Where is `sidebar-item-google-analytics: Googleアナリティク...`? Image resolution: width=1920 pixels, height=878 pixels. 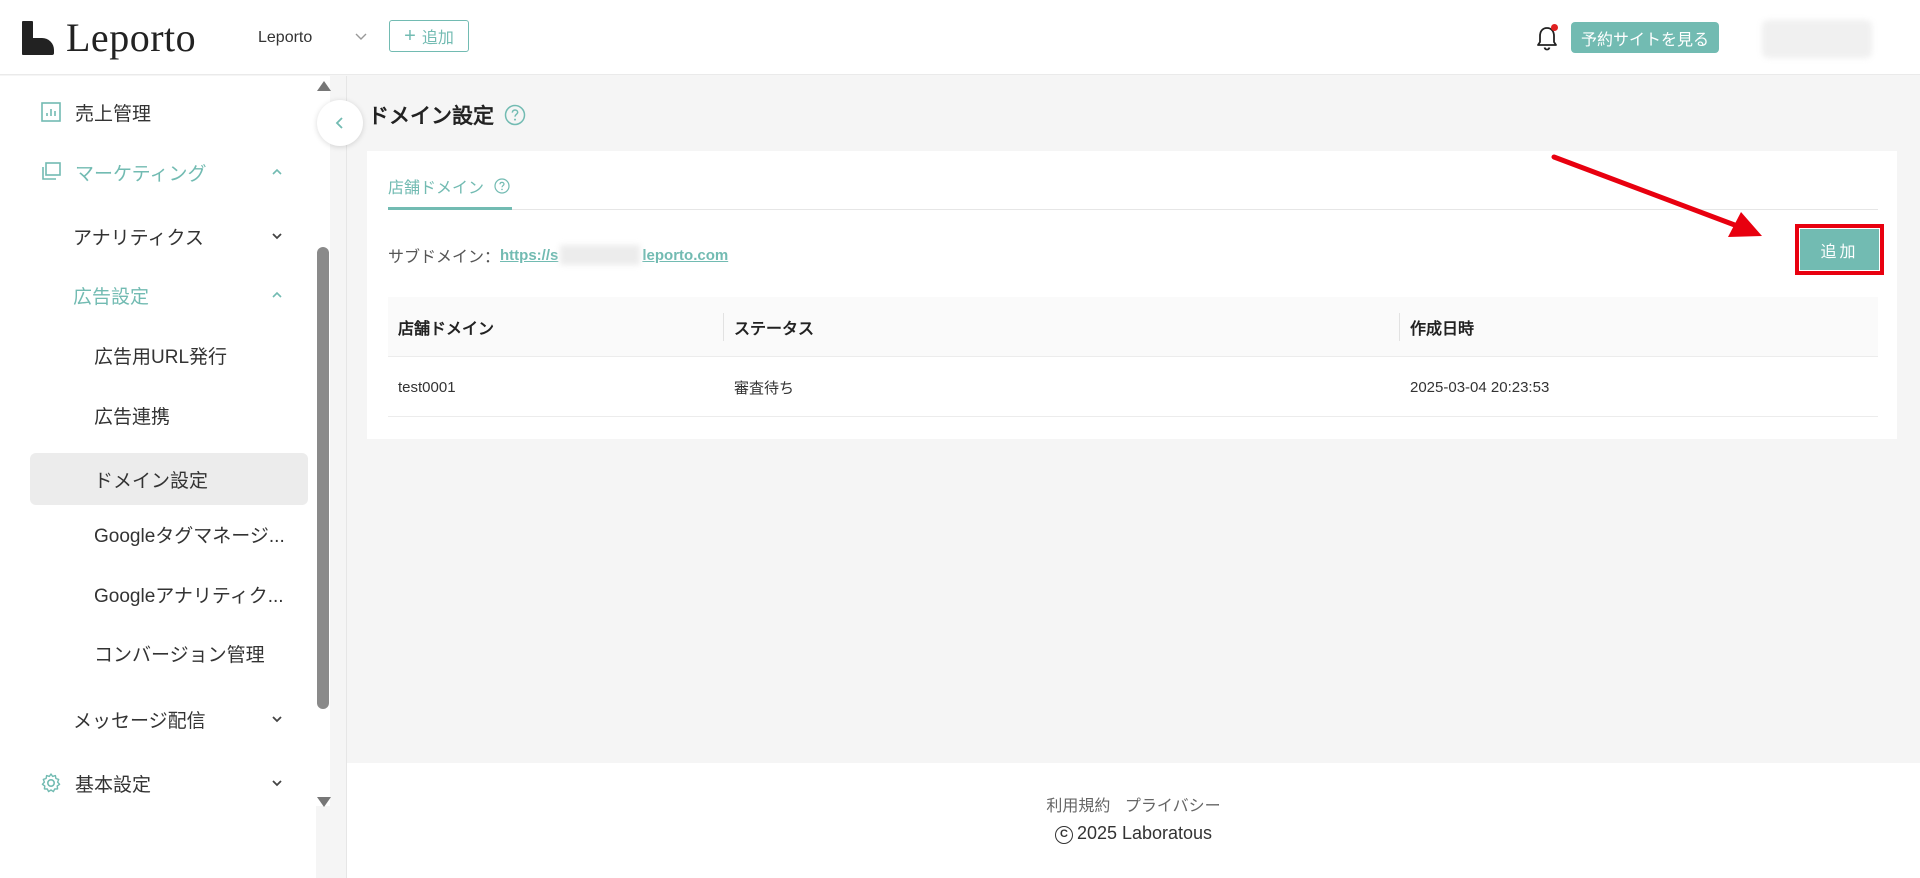
sidebar-item-google-analytics: Googleアナリティク... is located at coordinates (155, 594).